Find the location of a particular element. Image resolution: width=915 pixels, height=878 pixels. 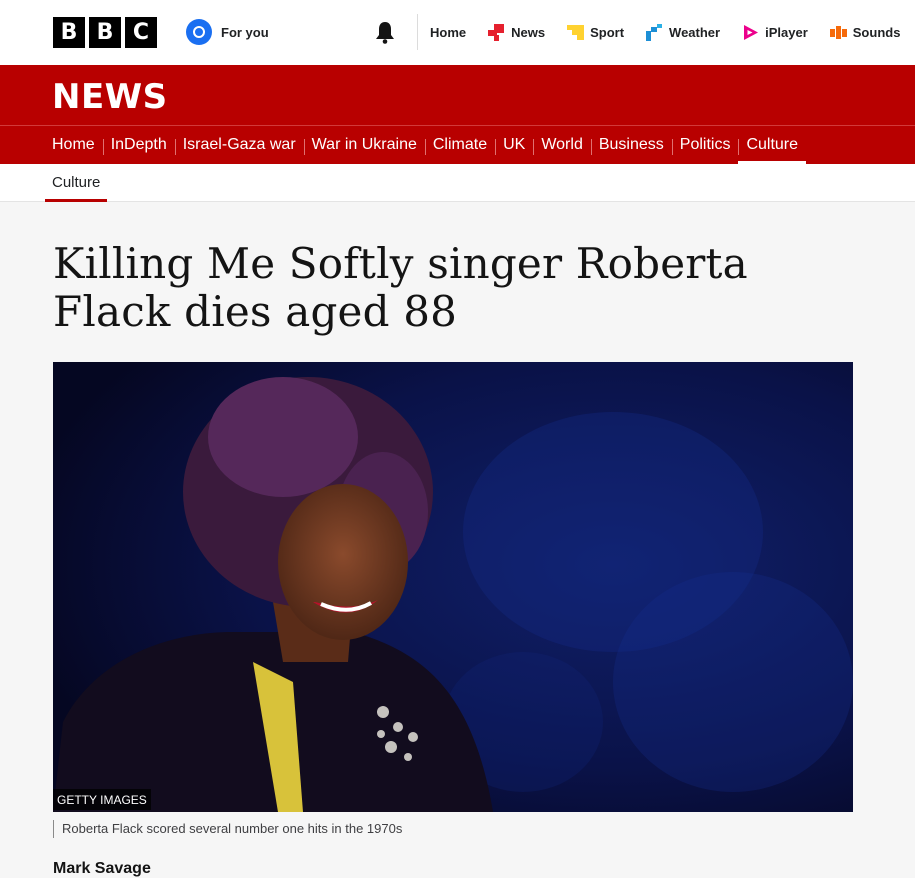

nav-sport: Sport is located at coordinates (595, 32).